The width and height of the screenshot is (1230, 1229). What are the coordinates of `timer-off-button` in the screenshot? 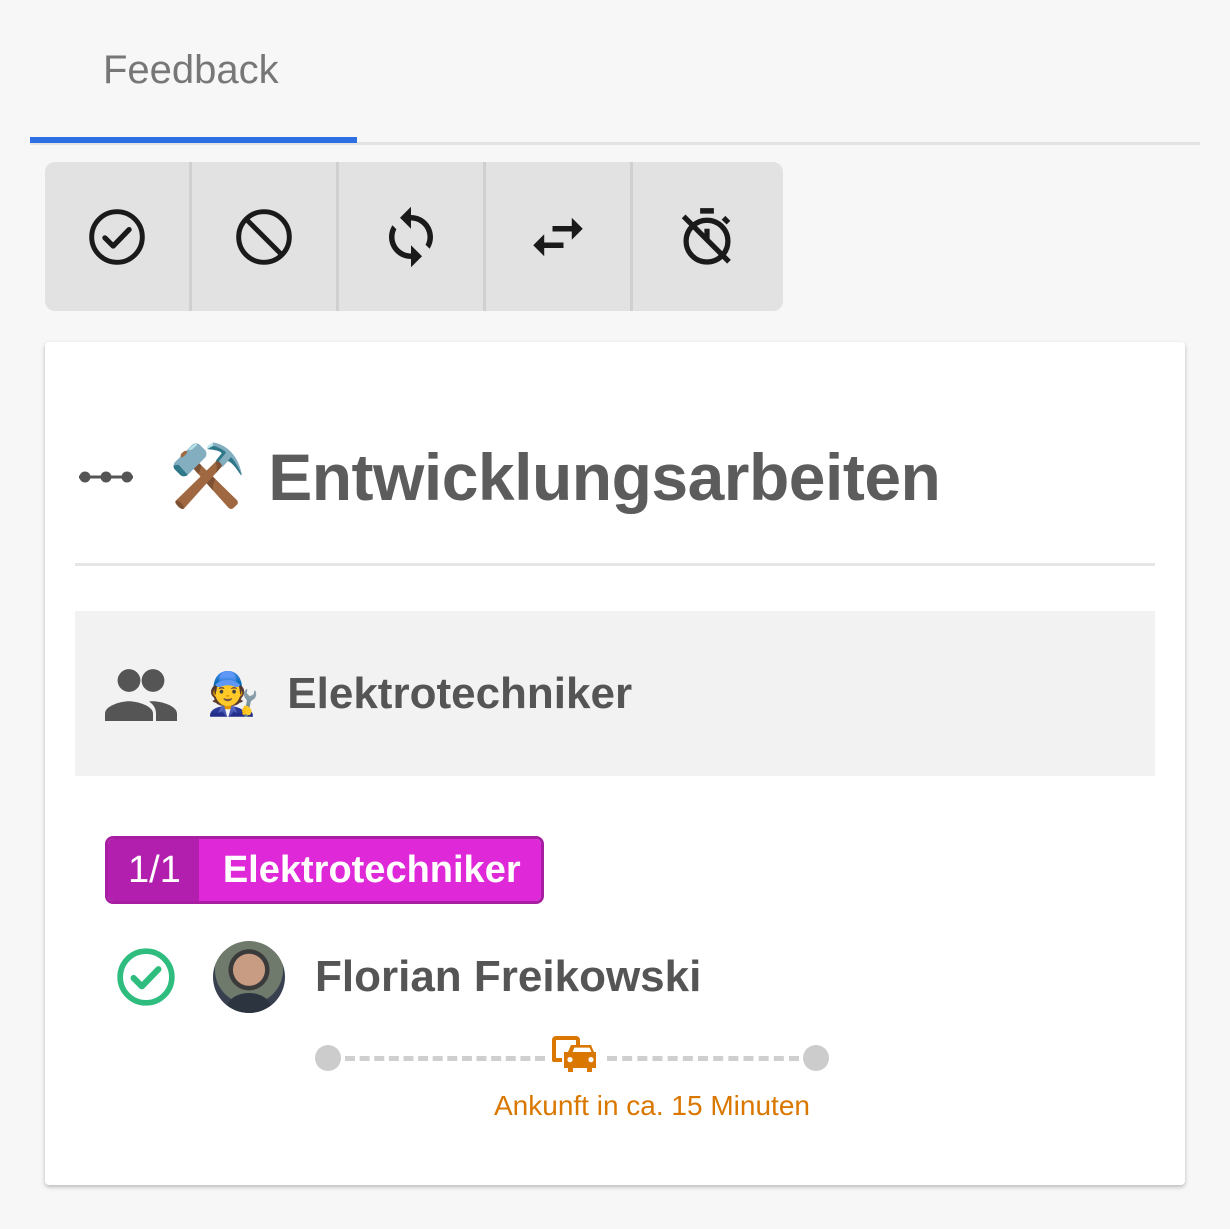 It's located at (706, 236).